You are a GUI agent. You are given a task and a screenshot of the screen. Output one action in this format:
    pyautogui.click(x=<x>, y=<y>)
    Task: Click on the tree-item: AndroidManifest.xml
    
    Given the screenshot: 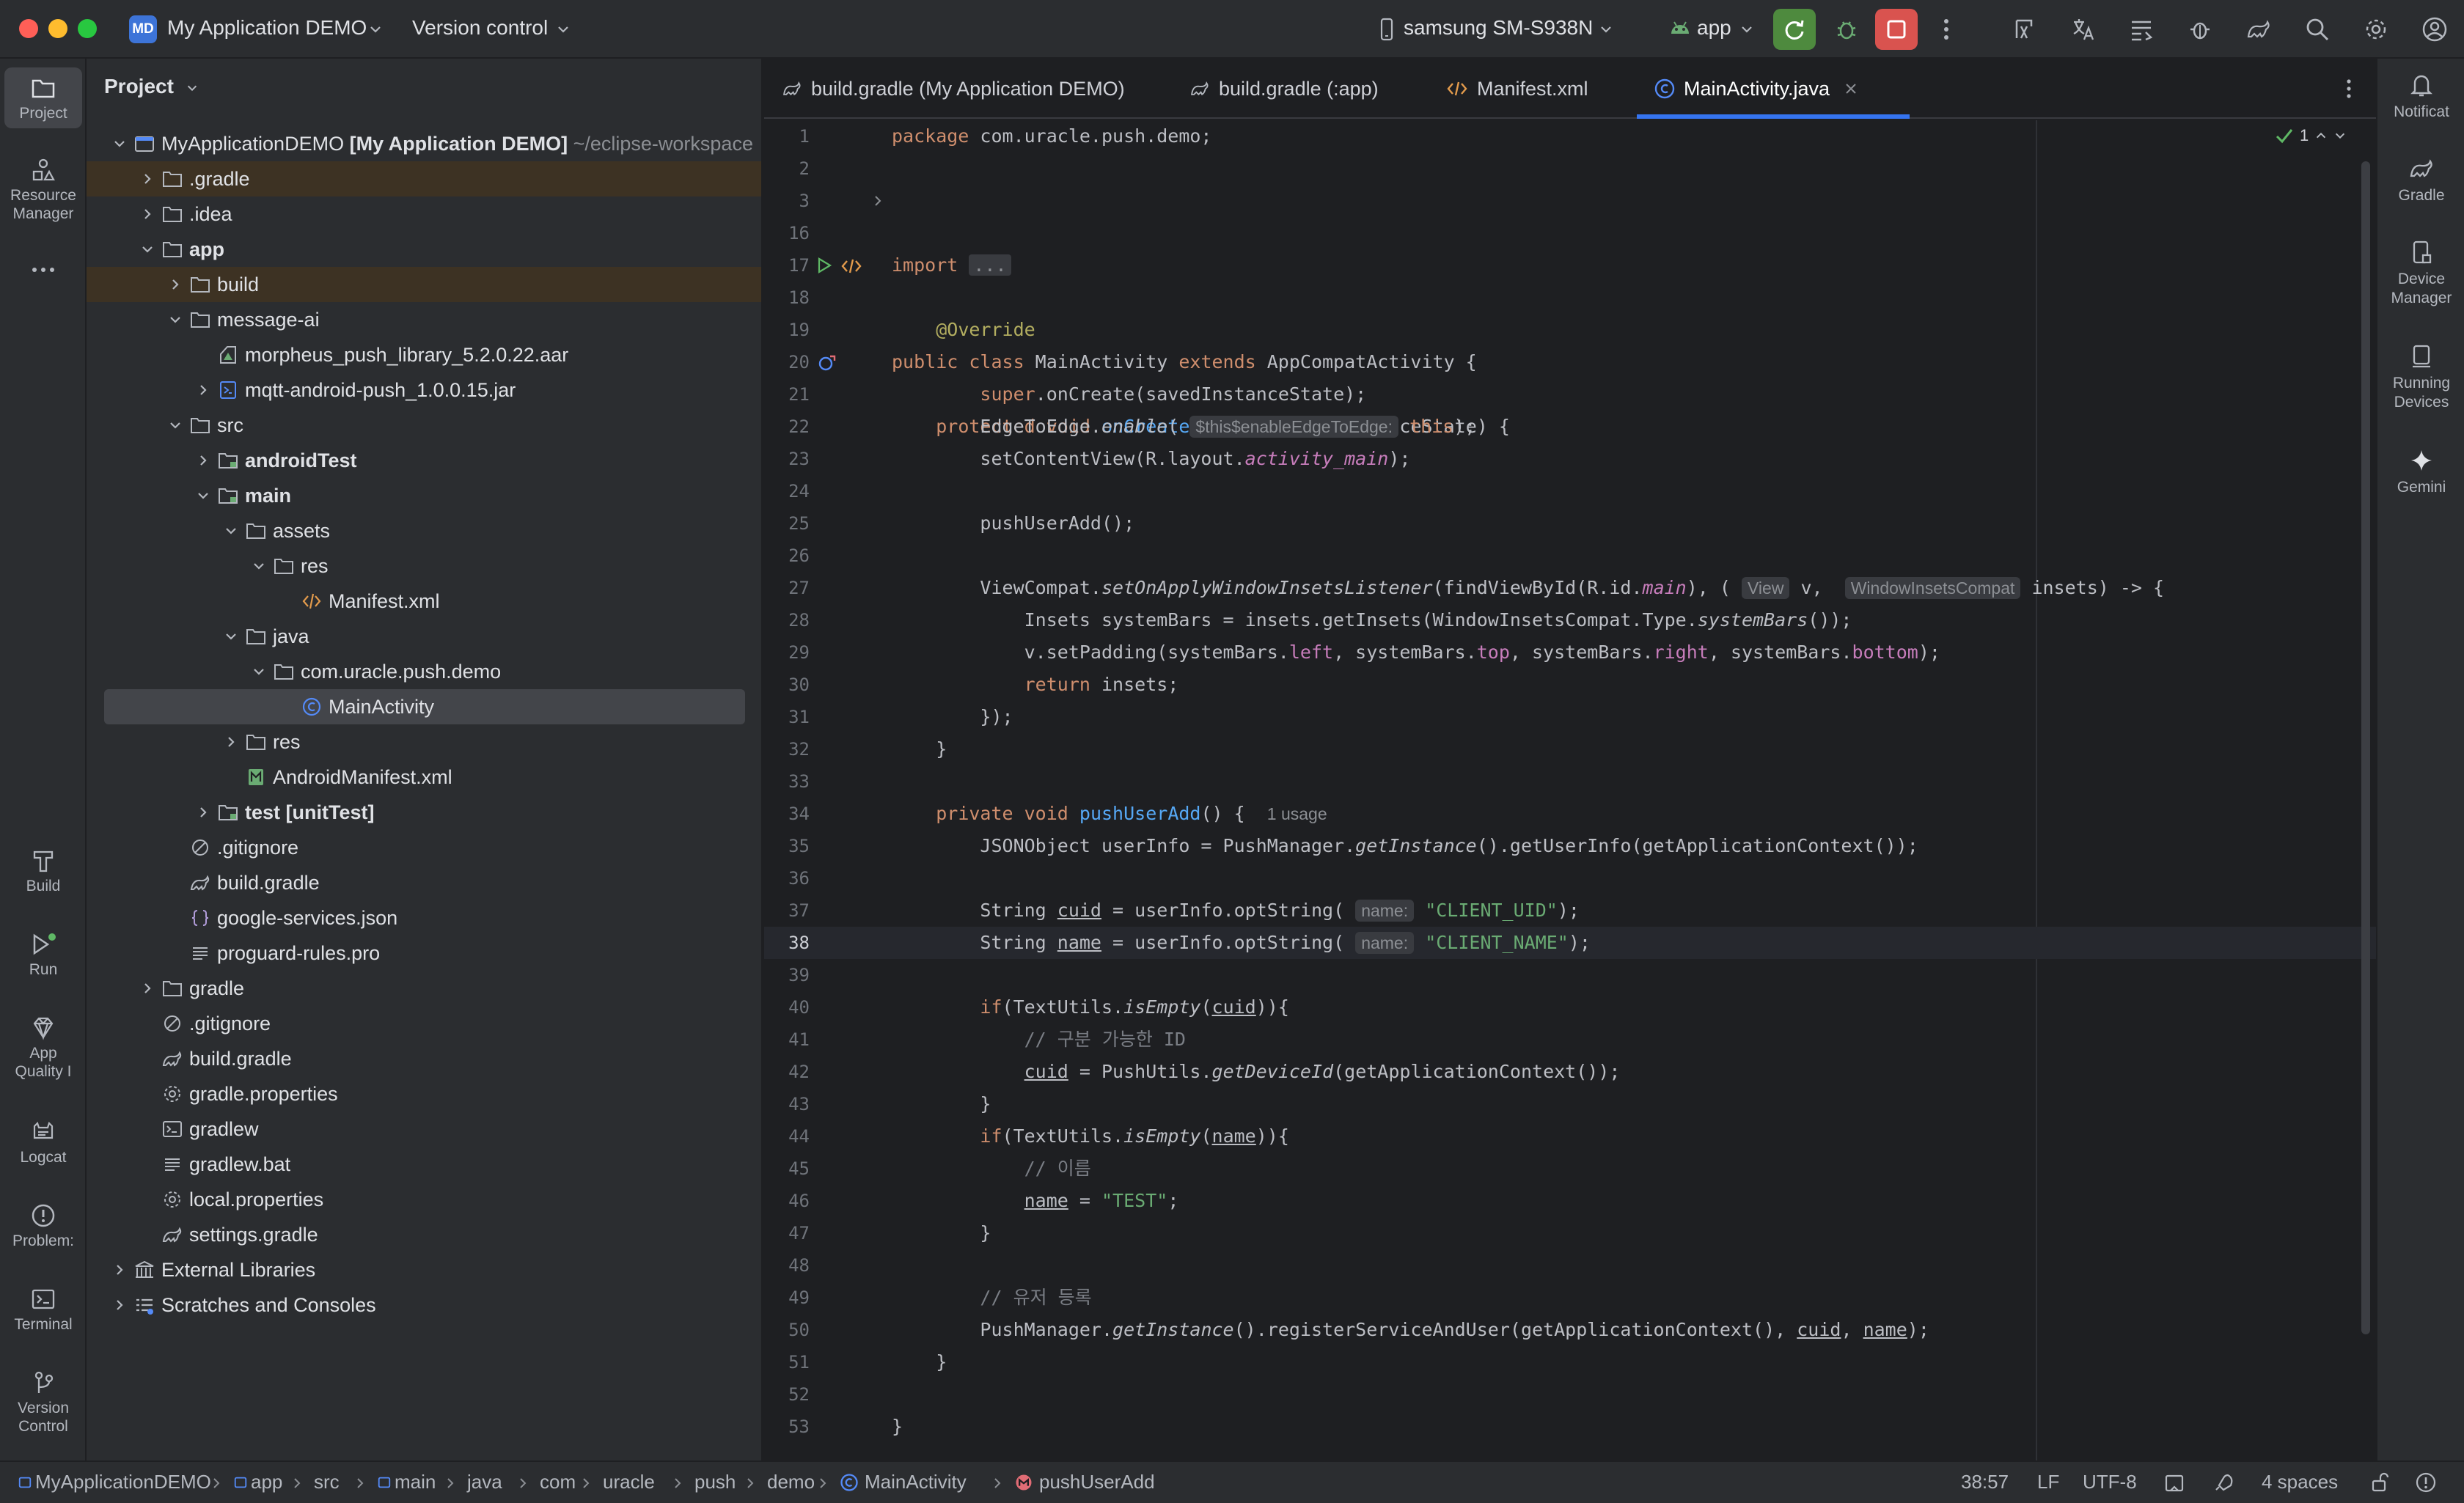 What is the action you would take?
    pyautogui.click(x=424, y=777)
    